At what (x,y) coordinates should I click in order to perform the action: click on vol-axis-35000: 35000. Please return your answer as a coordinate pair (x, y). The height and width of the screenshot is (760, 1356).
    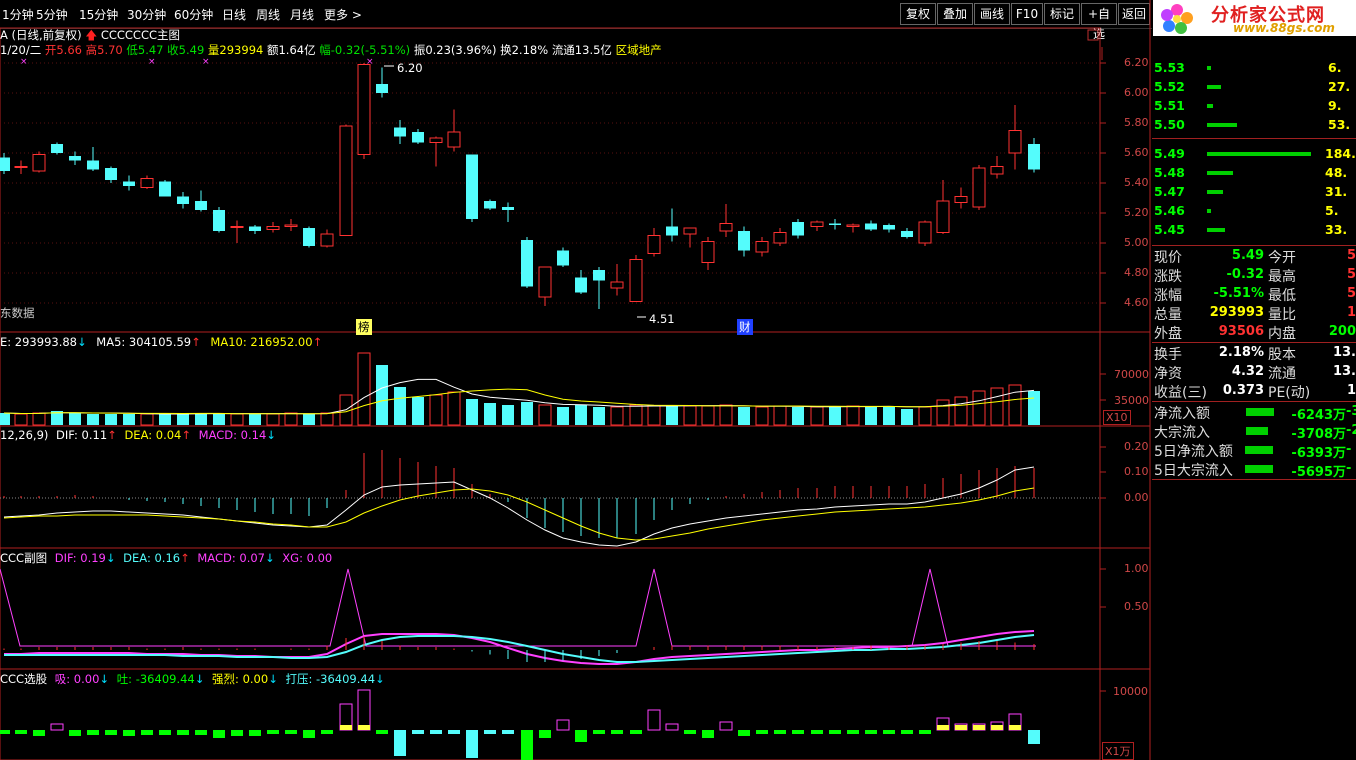
    Looking at the image, I should click on (1131, 400).